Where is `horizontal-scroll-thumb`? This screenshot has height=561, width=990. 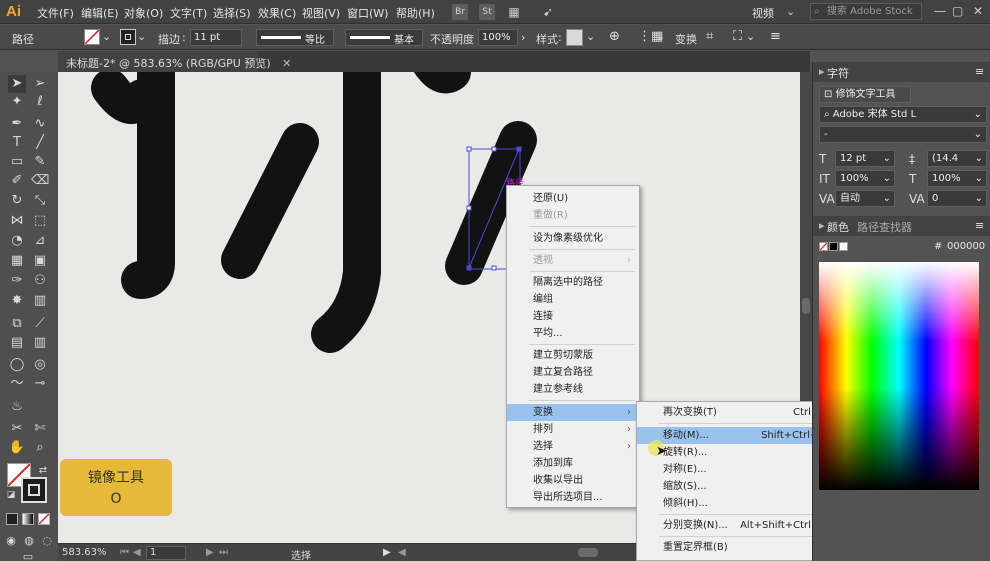 horizontal-scroll-thumb is located at coordinates (588, 552).